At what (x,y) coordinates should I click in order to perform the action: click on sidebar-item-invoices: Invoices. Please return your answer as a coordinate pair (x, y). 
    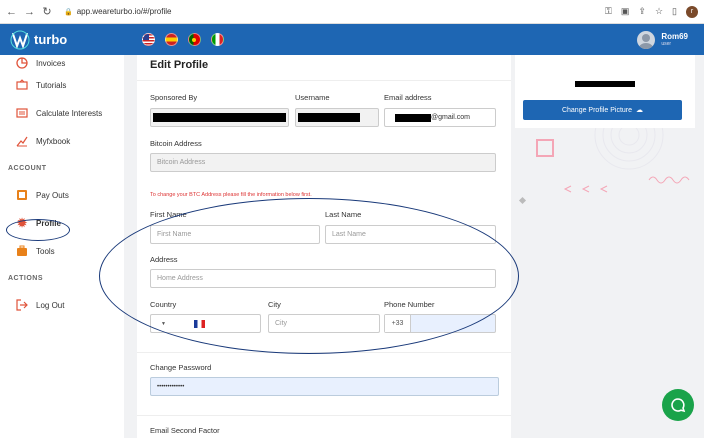
    Looking at the image, I should click on (62, 63).